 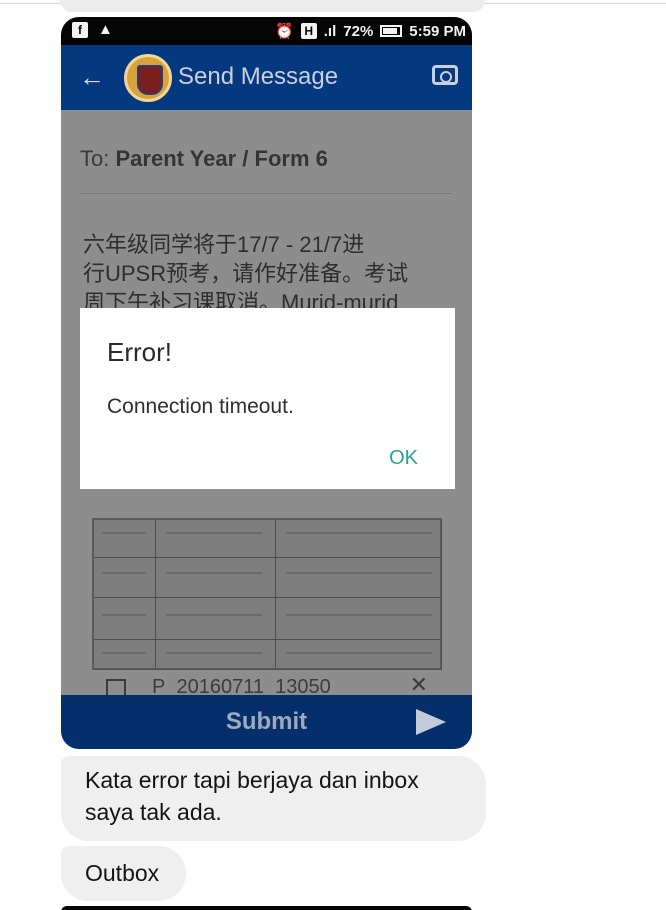 What do you see at coordinates (224, 244) in the screenshot?
I see `message-line: 六年级同学将于17/7 - 21/7进` at bounding box center [224, 244].